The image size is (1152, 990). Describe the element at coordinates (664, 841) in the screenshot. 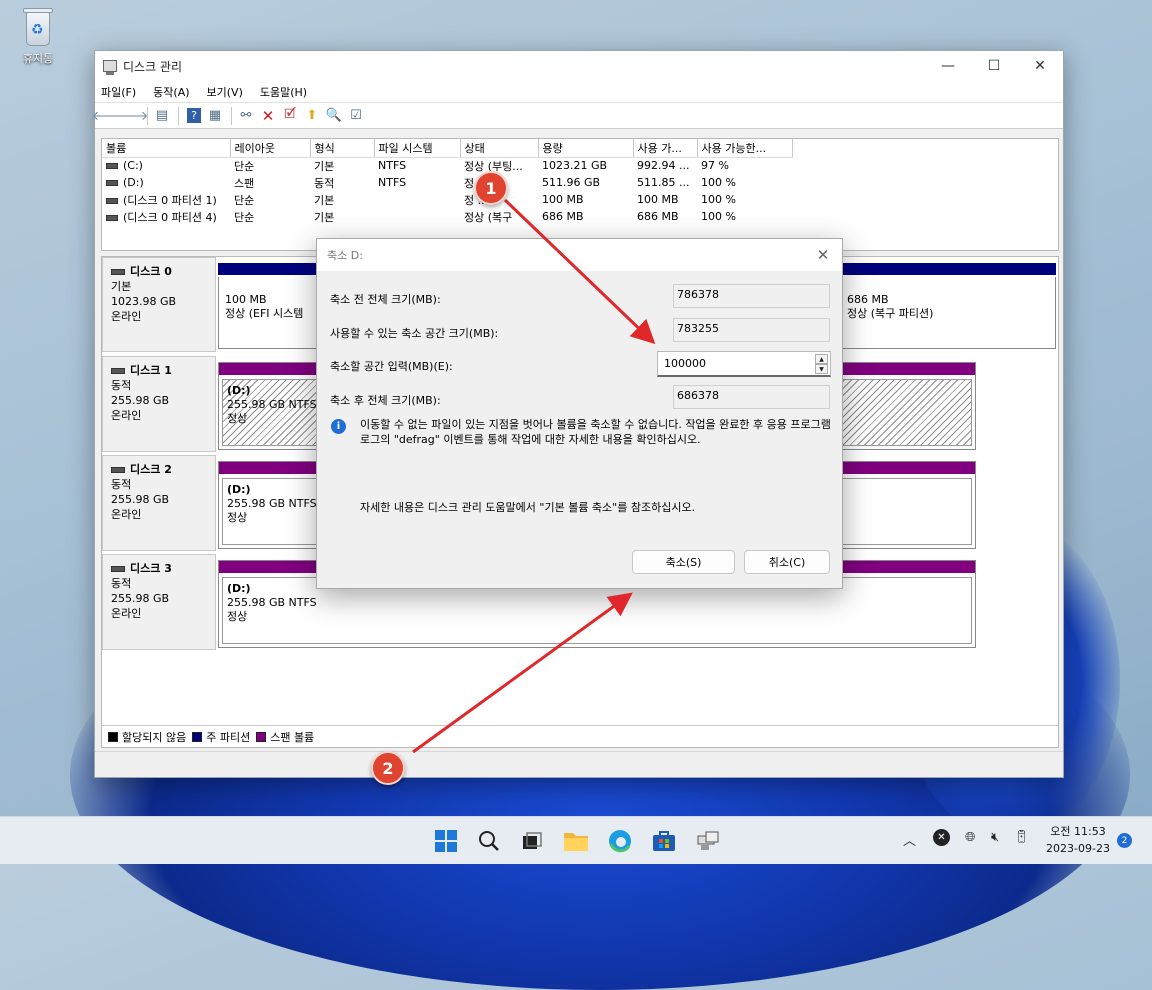

I see `store-icon` at that location.